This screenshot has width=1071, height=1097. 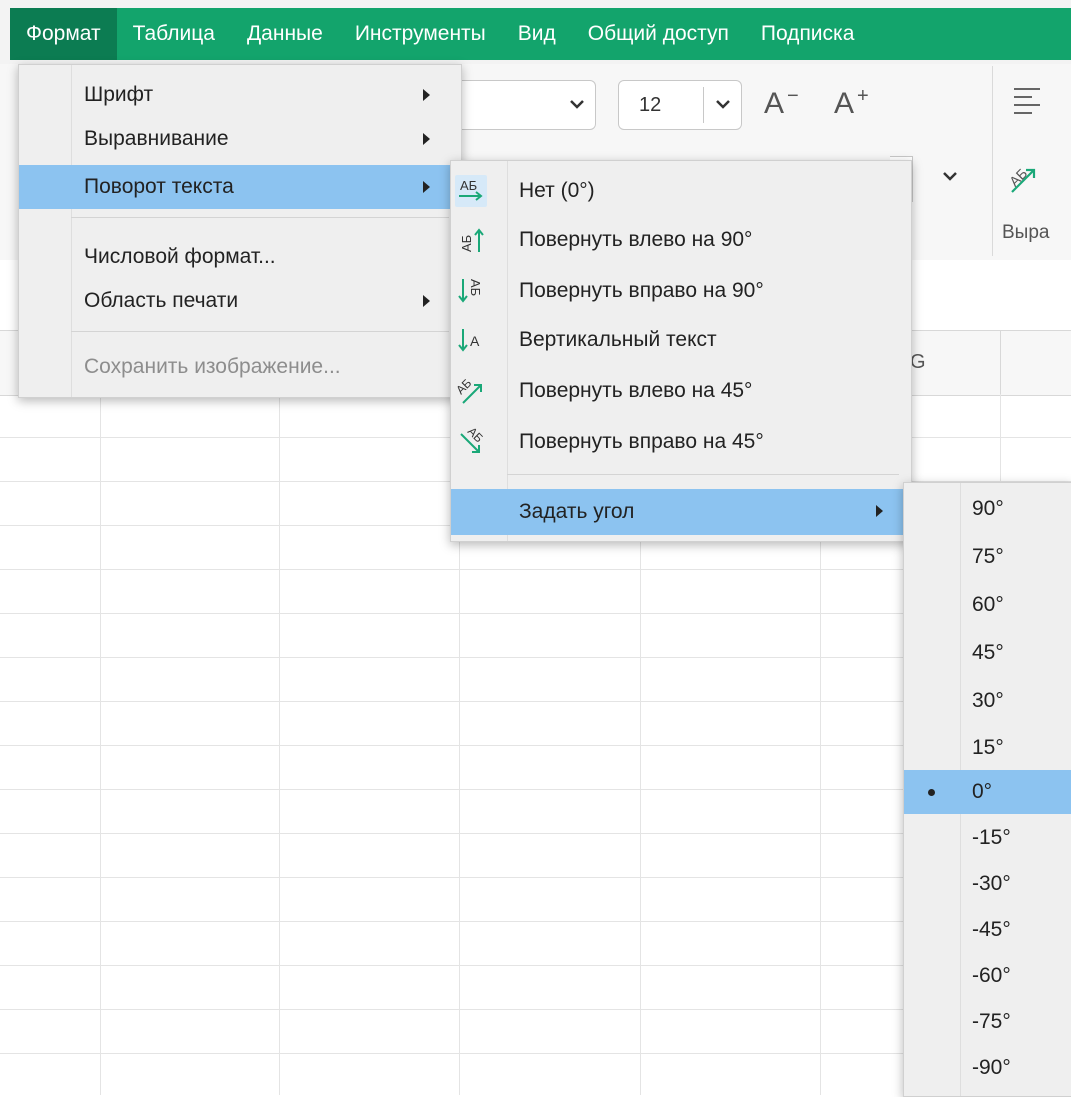 I want to click on angle-option-15: 15°, so click(x=987, y=748).